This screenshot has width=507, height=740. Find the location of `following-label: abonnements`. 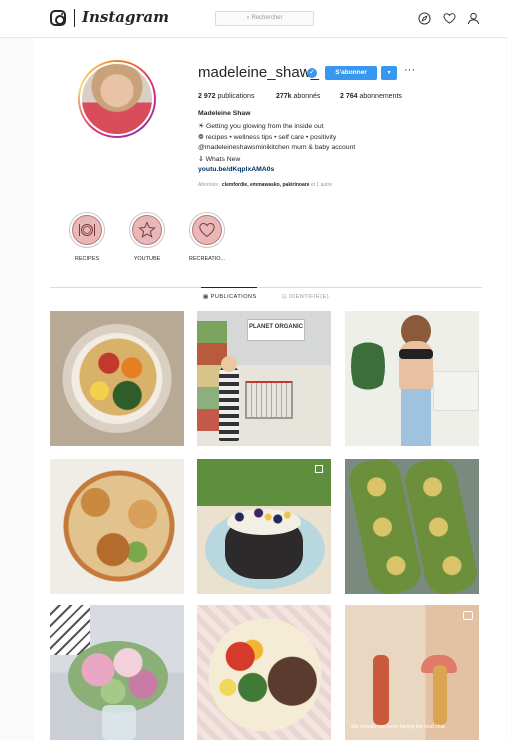

following-label: abonnements is located at coordinates (380, 96).